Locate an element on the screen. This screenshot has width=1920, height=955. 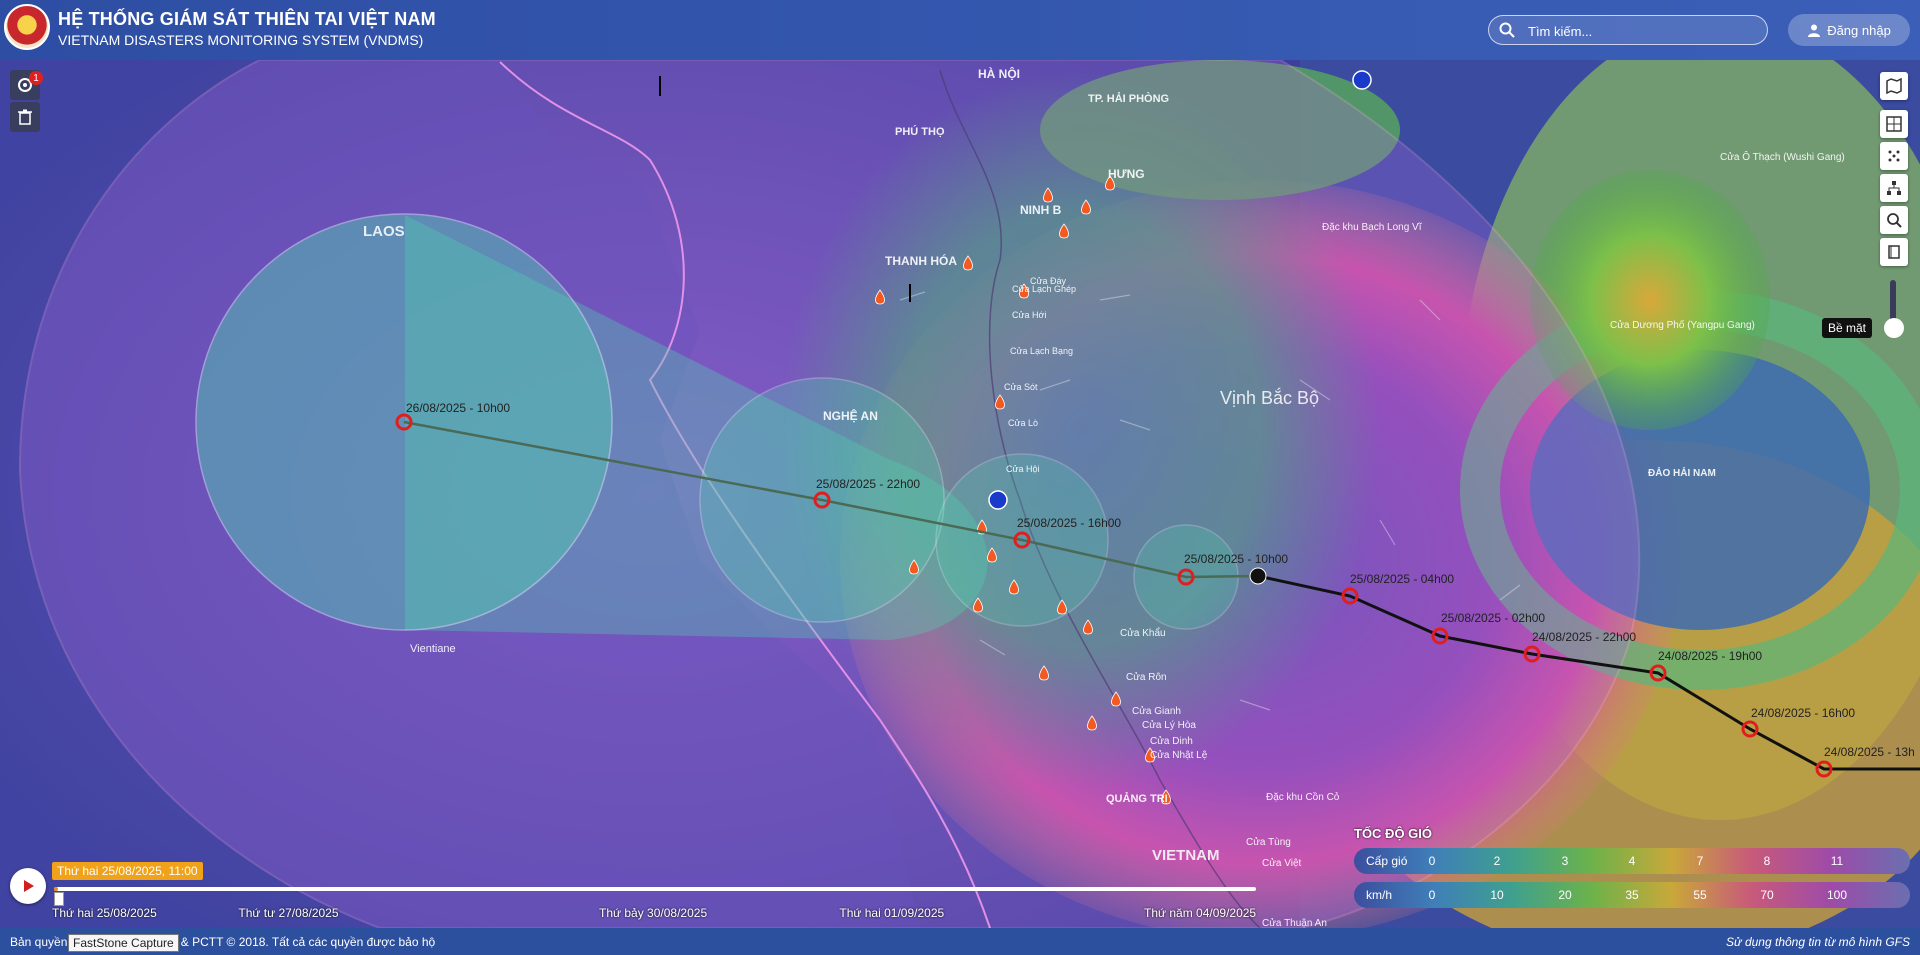
timeline-progress is located at coordinates (56, 889).